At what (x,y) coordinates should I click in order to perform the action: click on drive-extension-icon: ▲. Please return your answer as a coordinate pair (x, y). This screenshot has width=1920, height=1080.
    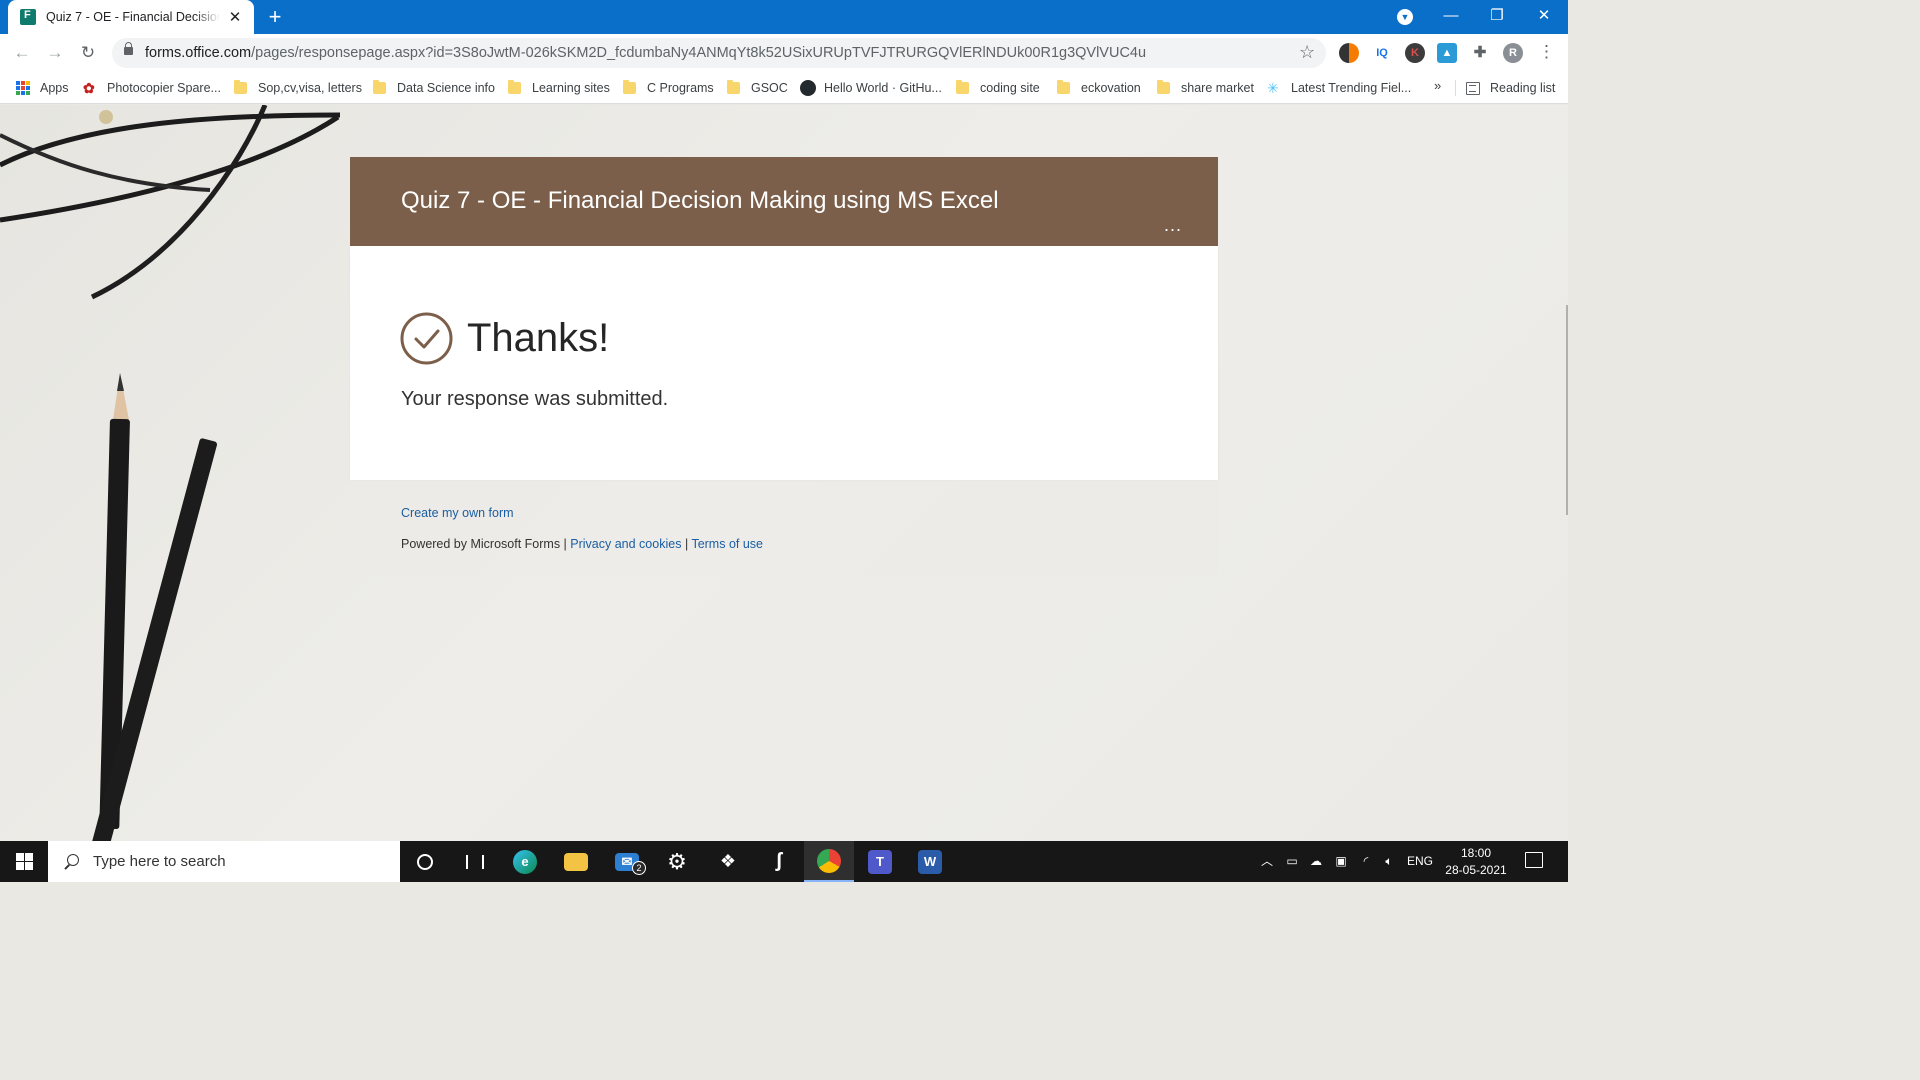
    Looking at the image, I should click on (1447, 53).